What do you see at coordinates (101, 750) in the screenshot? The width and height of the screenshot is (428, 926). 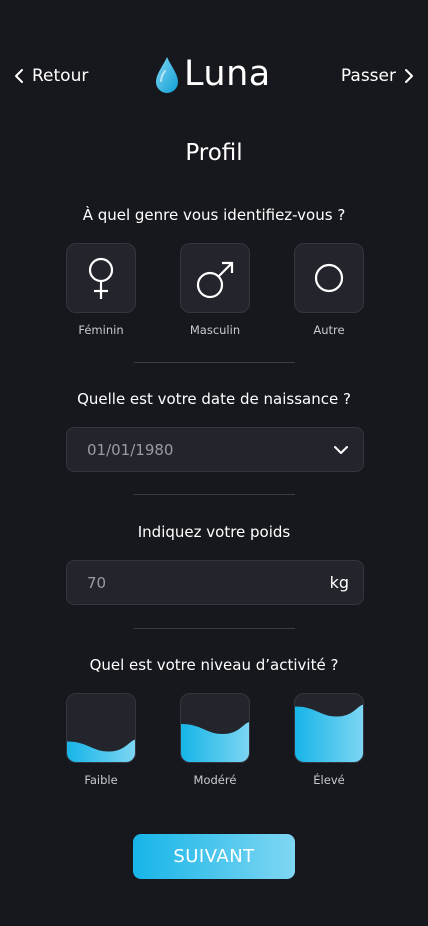 I see `wave-low-icon` at bounding box center [101, 750].